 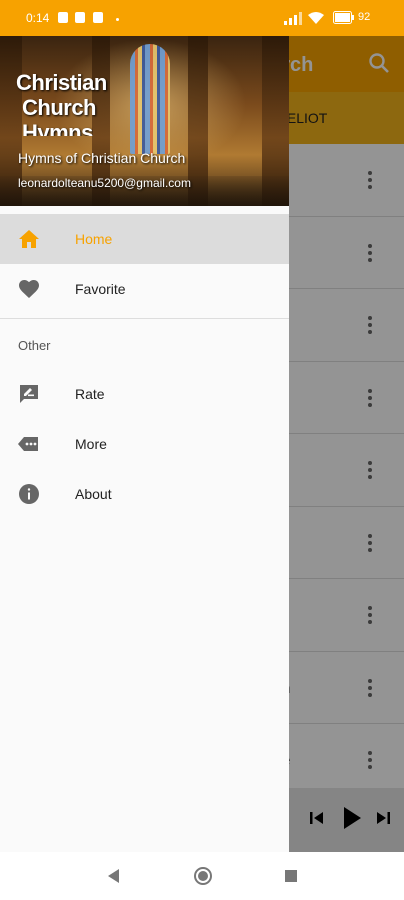 What do you see at coordinates (34, 345) in the screenshot?
I see `section-title: Other` at bounding box center [34, 345].